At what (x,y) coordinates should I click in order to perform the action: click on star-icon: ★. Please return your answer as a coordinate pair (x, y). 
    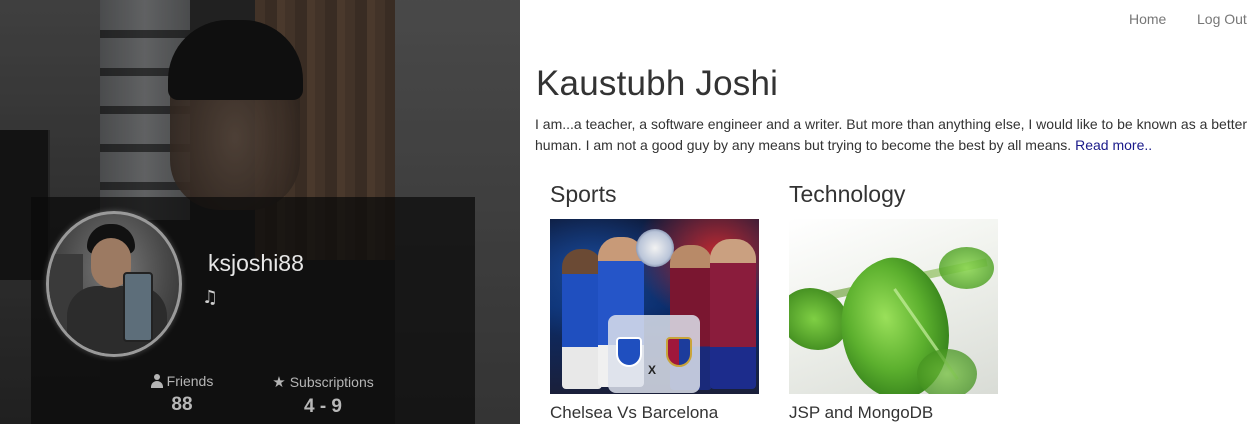
    Looking at the image, I should click on (279, 382).